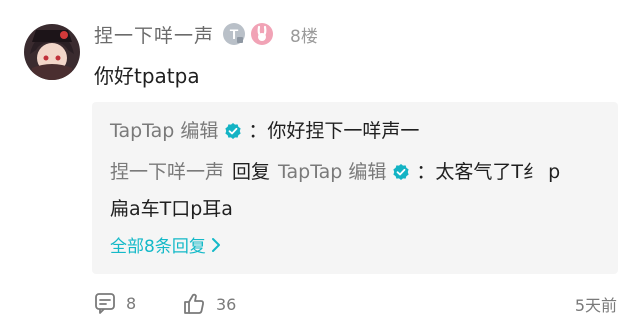 Image resolution: width=641 pixels, height=328 pixels. I want to click on comment-content: 你好tpatpa, so click(147, 76).